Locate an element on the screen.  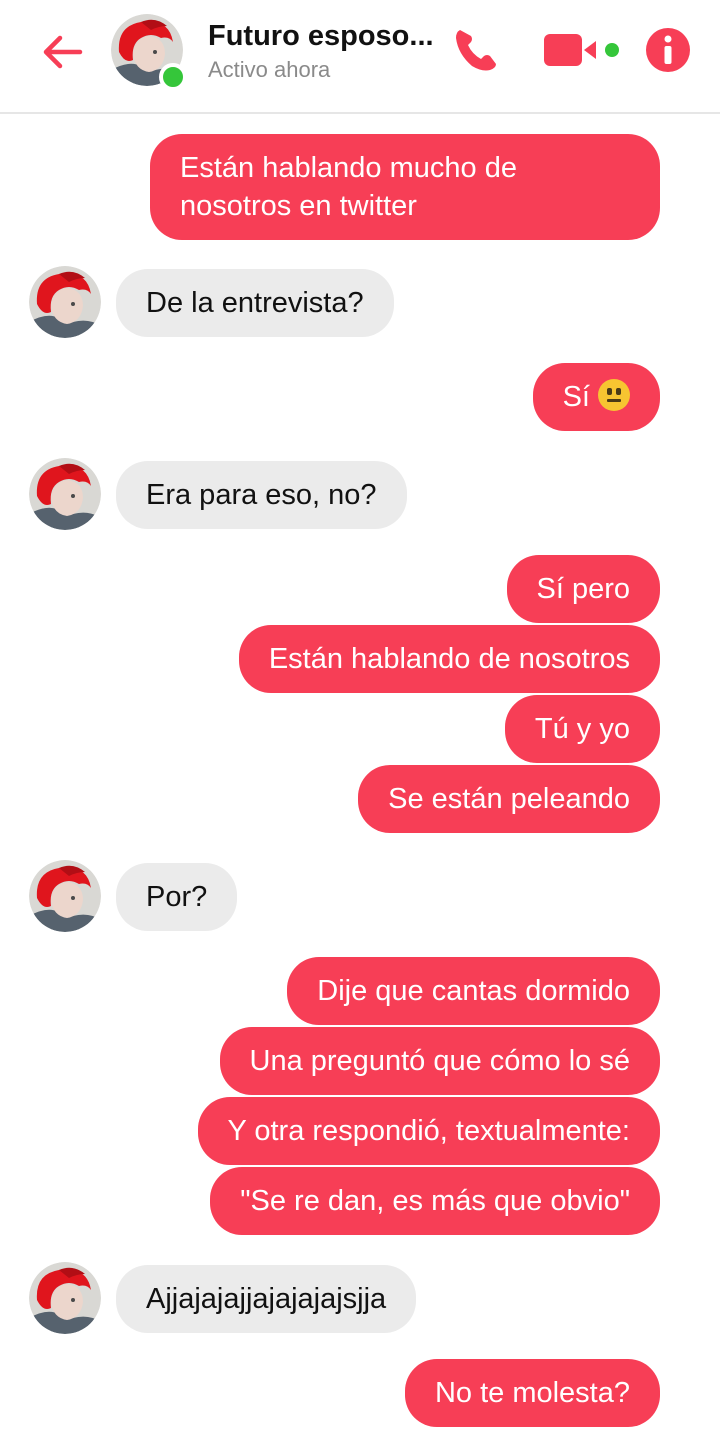
message-bubble-sent: Están hablando de nosotros is located at coordinates (449, 659).